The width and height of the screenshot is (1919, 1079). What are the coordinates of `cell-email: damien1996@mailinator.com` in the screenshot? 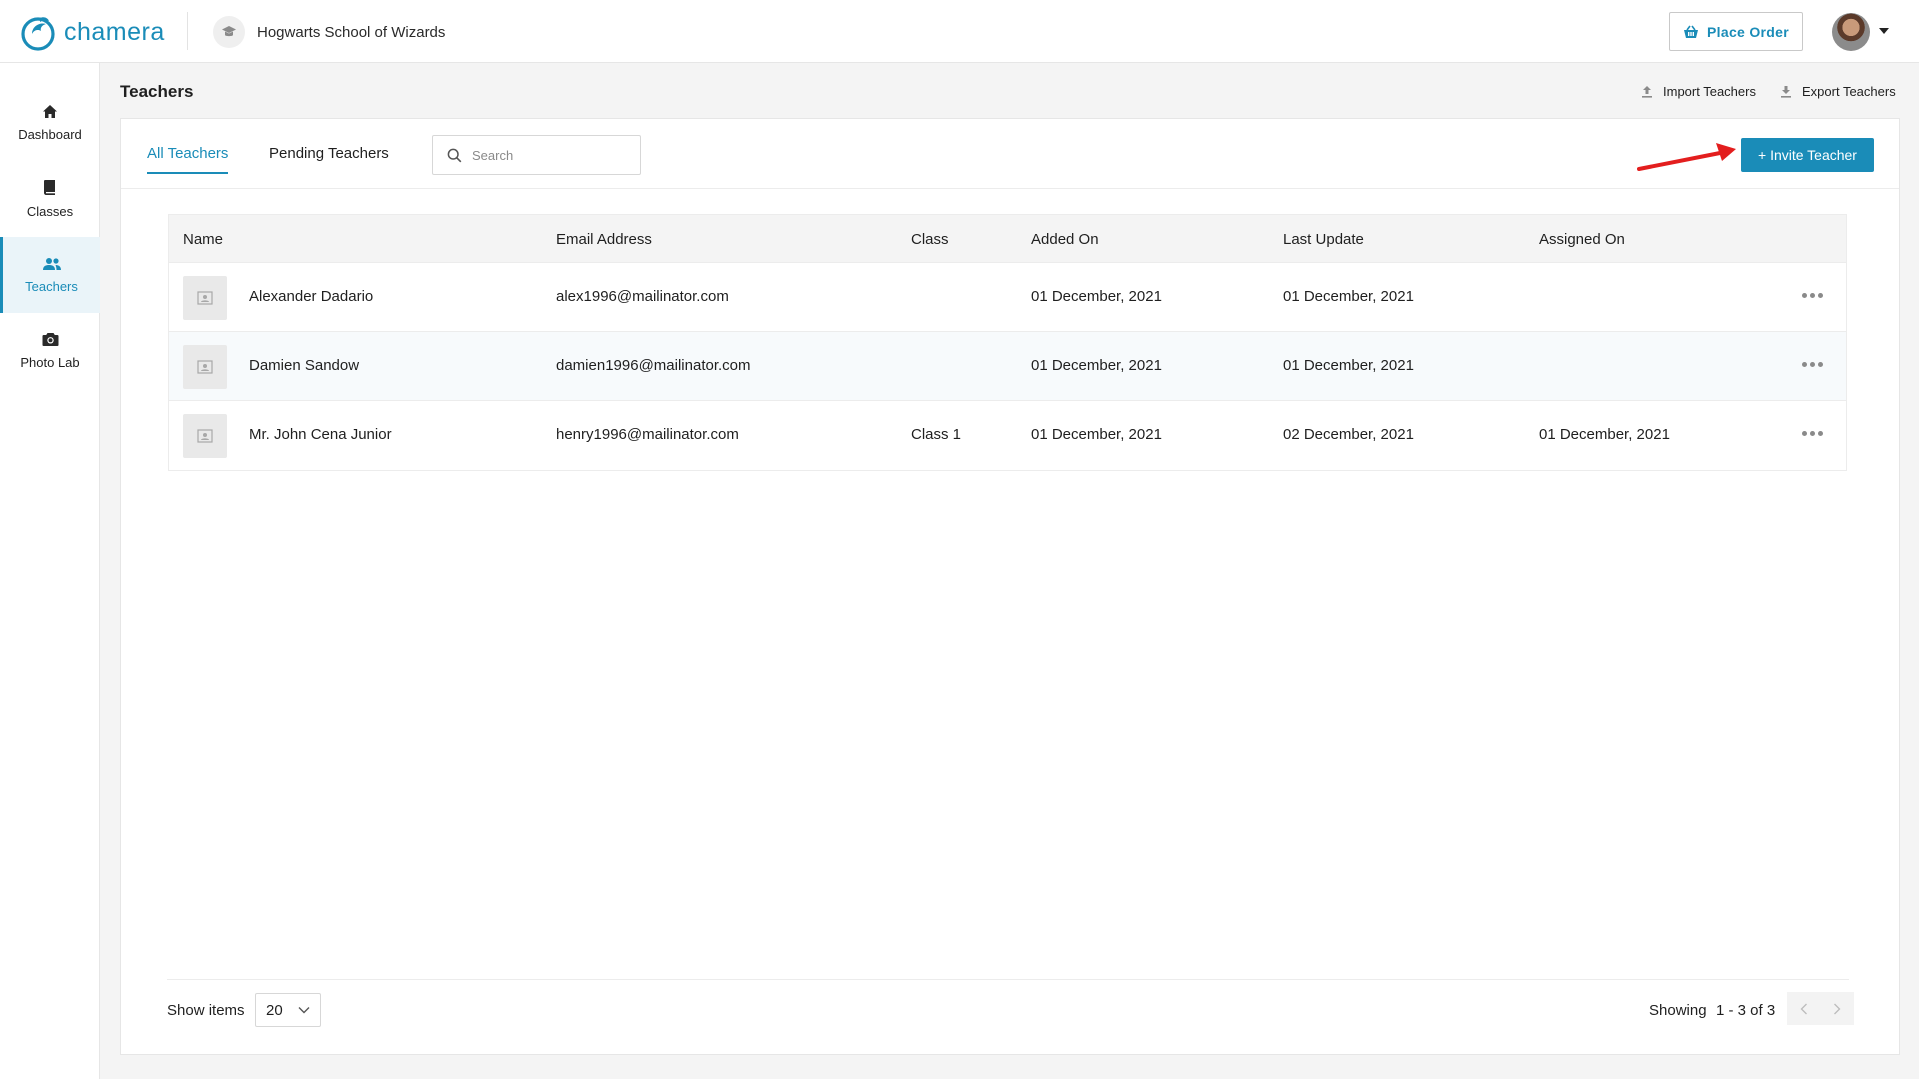 It's located at (653, 365).